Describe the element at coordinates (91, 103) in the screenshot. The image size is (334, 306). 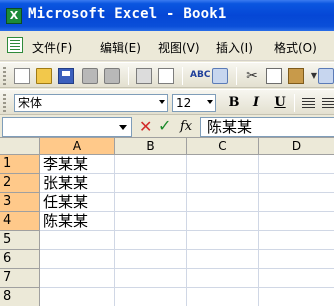
I see `font-name-select: 宋体` at that location.